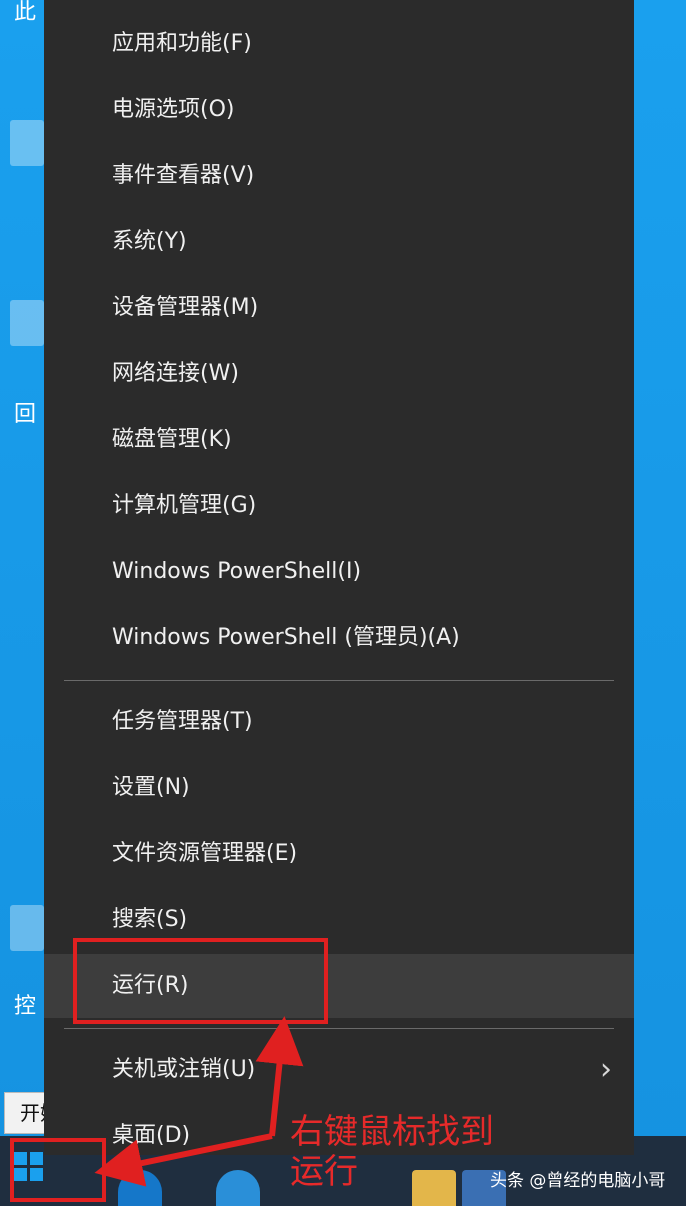  Describe the element at coordinates (578, 1181) in the screenshot. I see `watermark-text: 头条 @曾经的电脑小哥` at that location.